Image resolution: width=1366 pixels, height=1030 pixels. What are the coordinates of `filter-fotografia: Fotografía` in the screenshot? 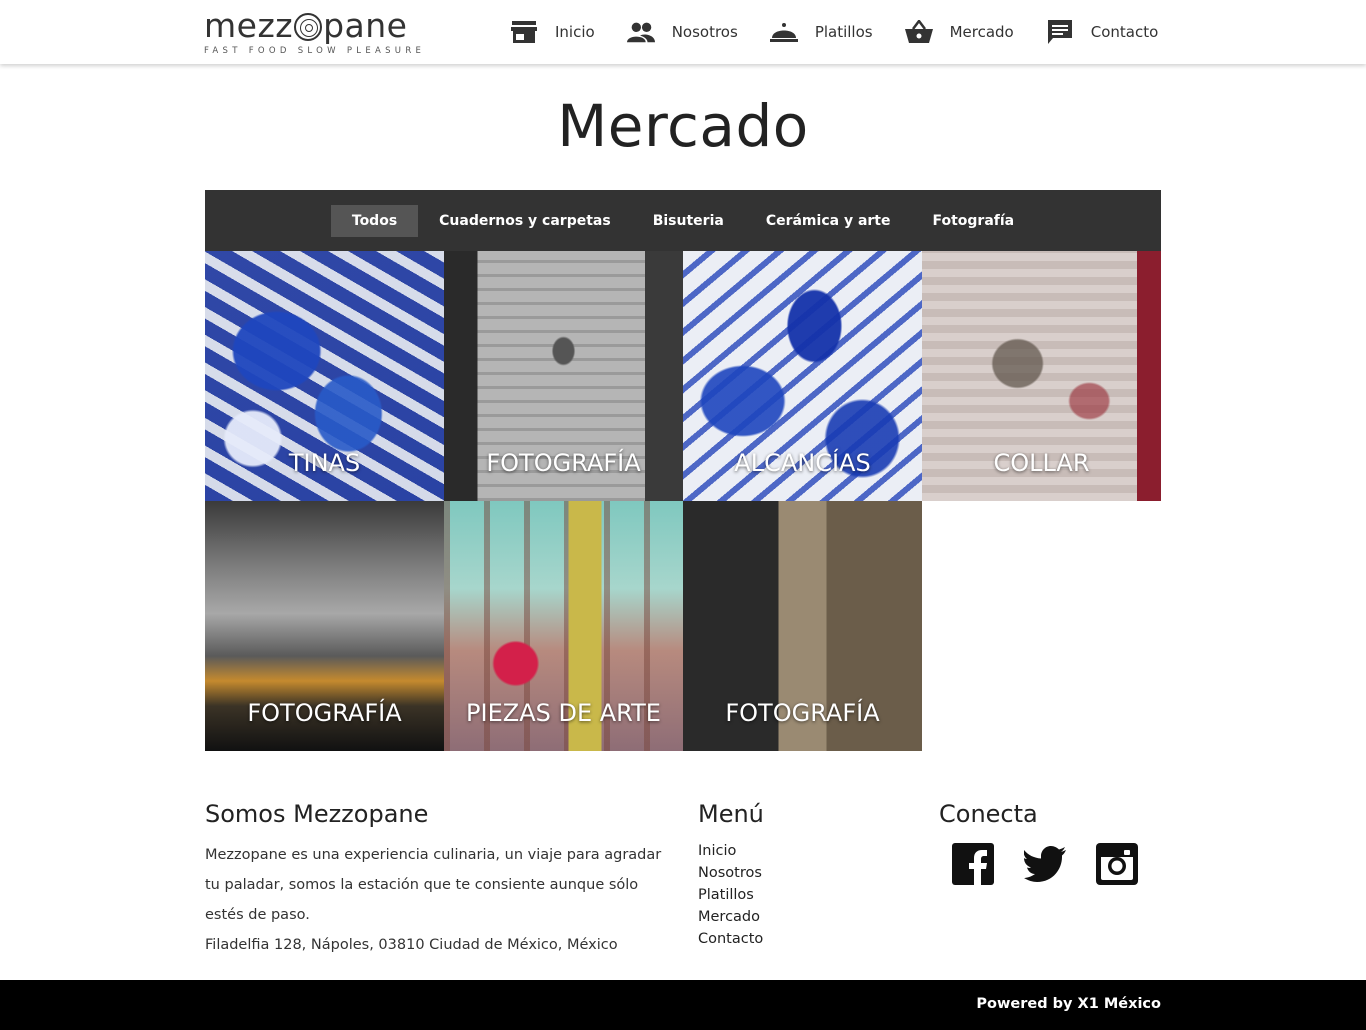 It's located at (973, 221).